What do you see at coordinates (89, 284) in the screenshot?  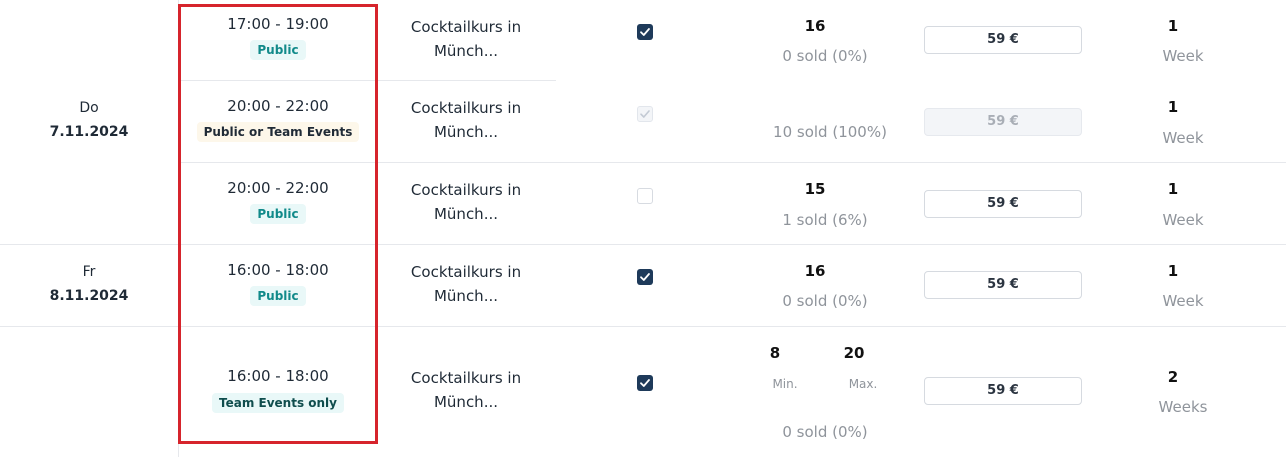 I see `date-cell: Fr 8.11.2024` at bounding box center [89, 284].